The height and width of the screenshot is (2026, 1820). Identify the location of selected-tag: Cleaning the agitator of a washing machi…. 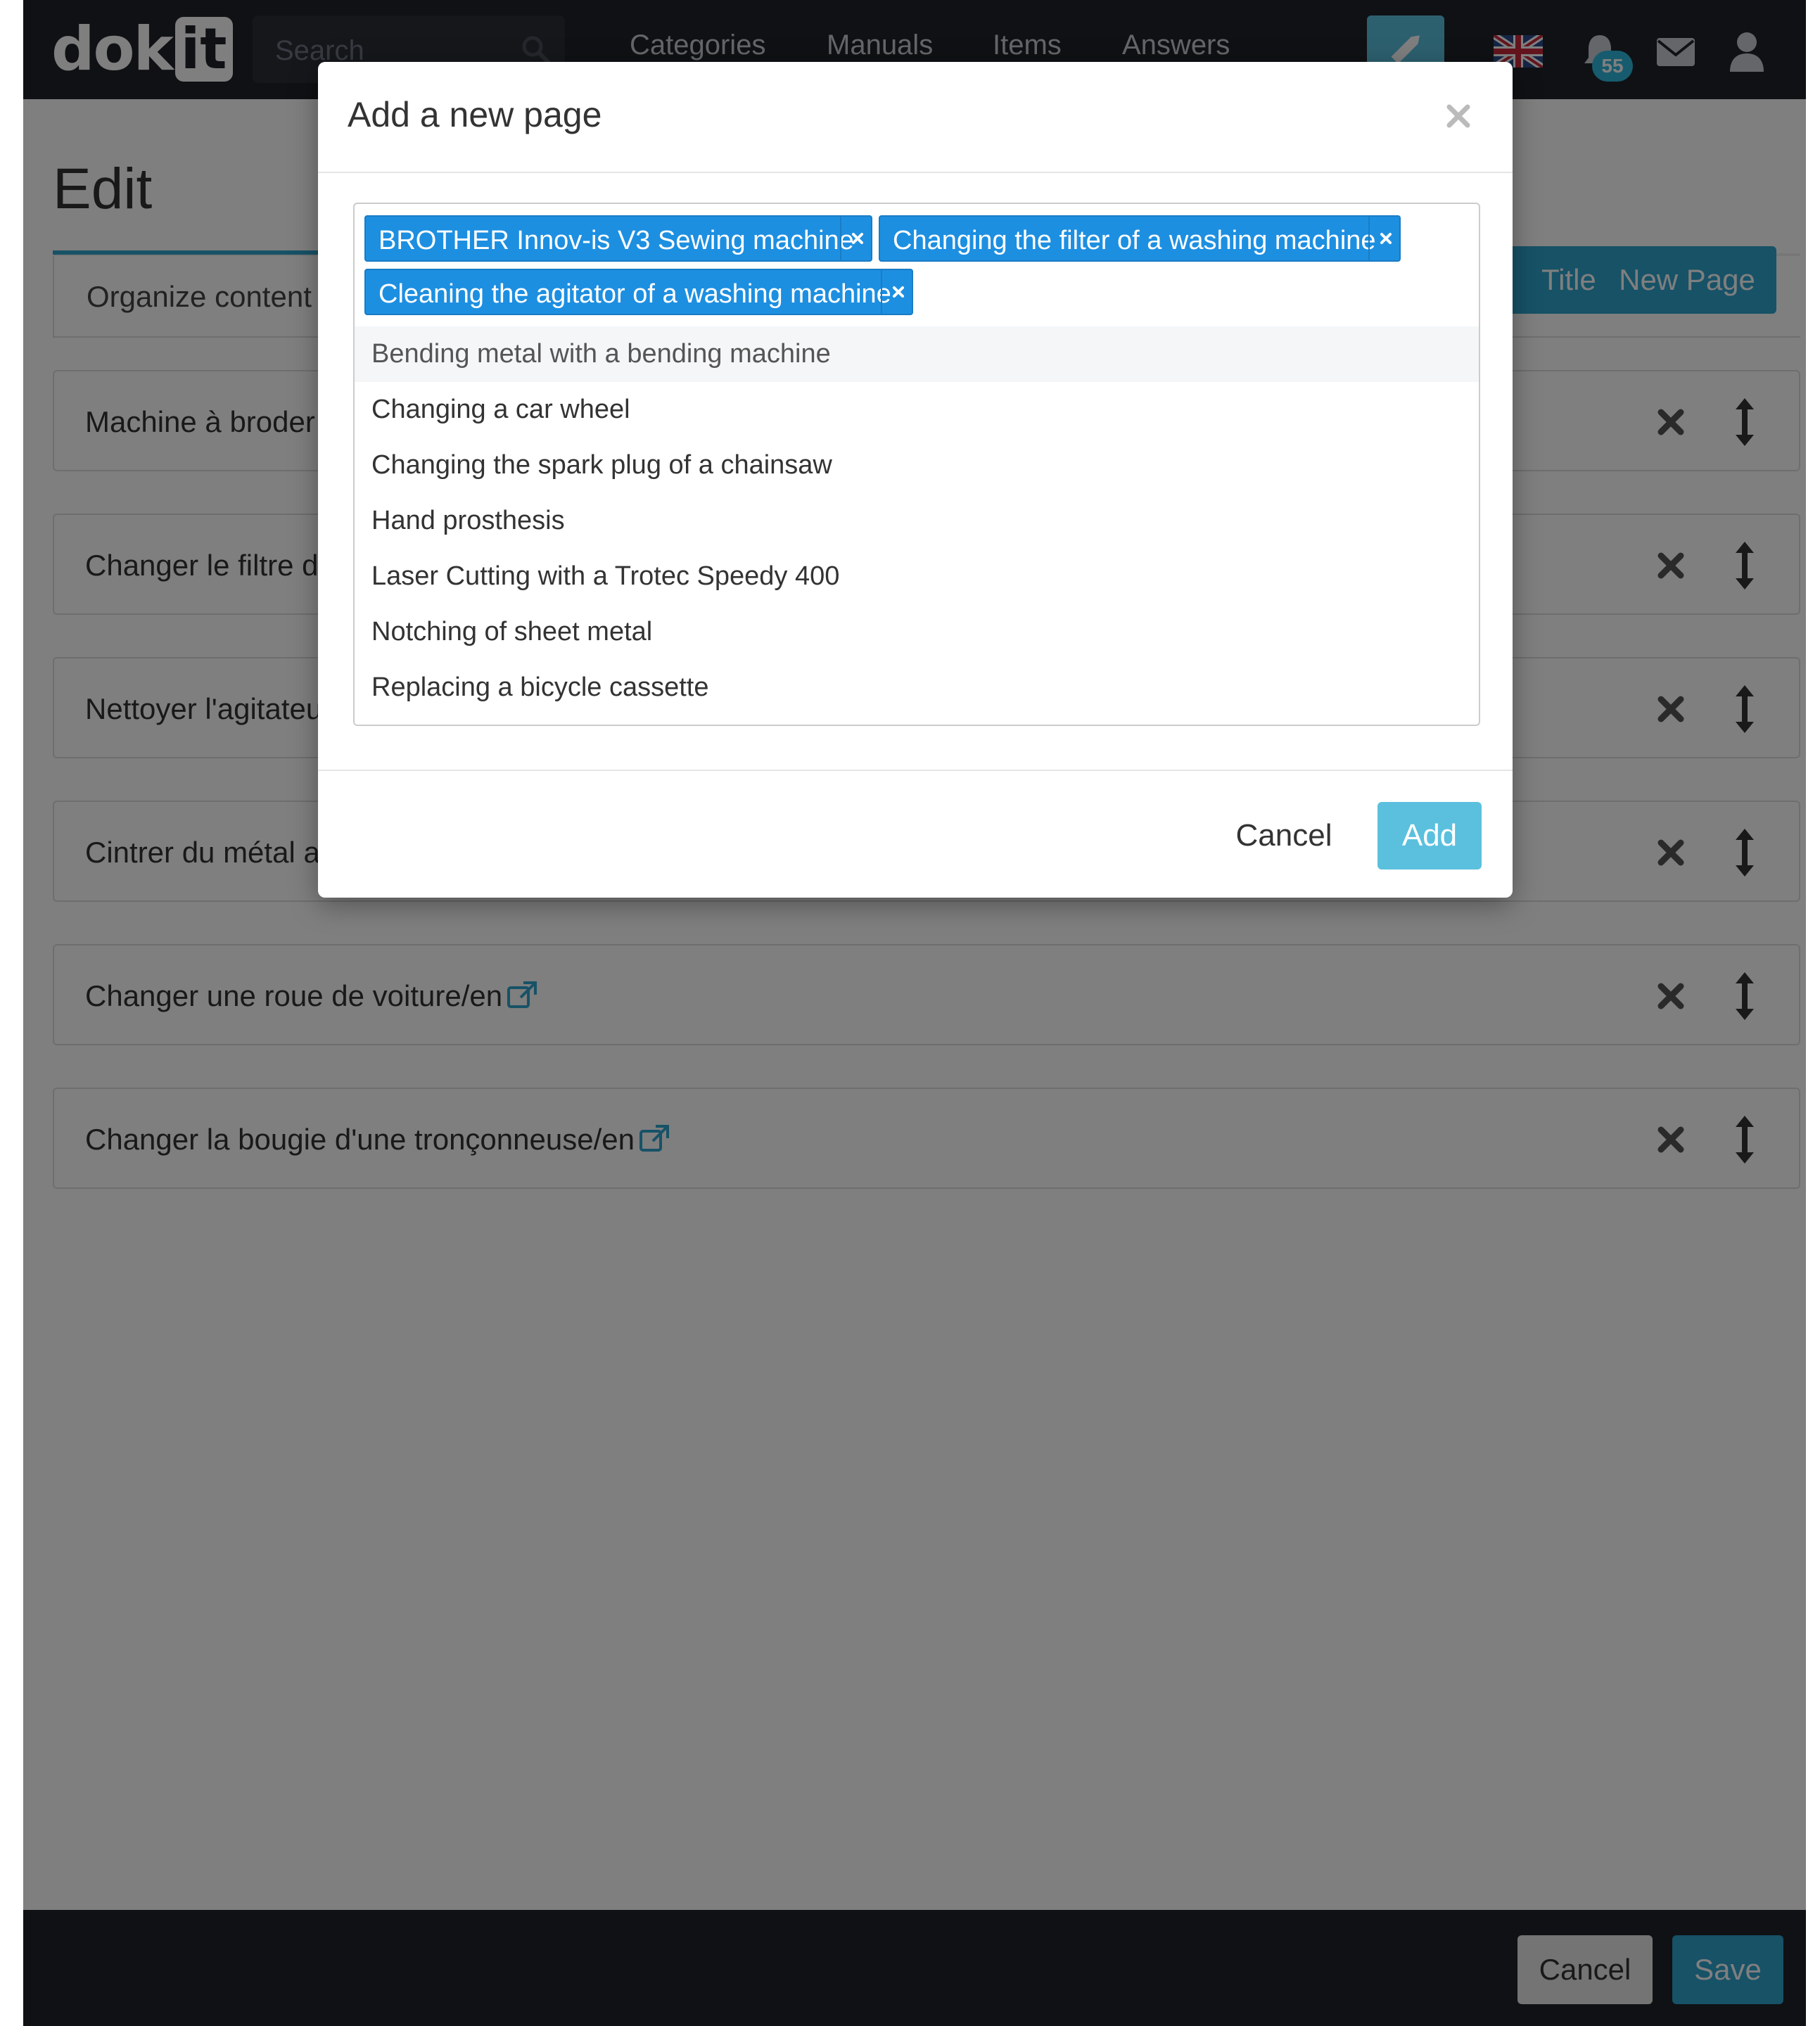
(639, 292).